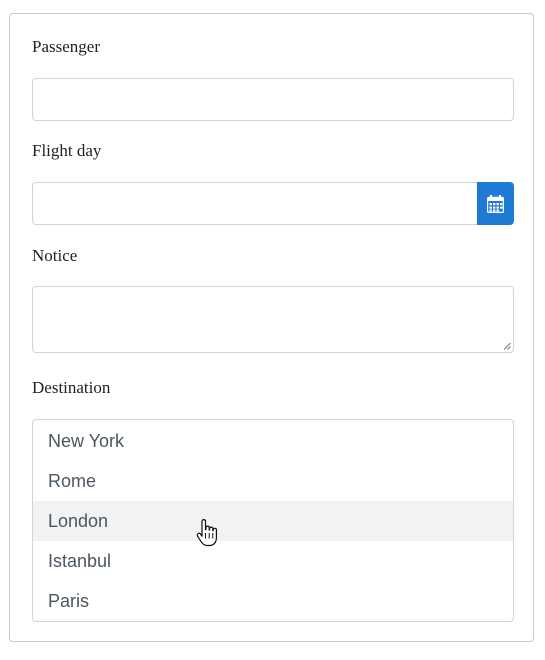 The height and width of the screenshot is (660, 545). What do you see at coordinates (55, 255) in the screenshot?
I see `notice-label: Notice` at bounding box center [55, 255].